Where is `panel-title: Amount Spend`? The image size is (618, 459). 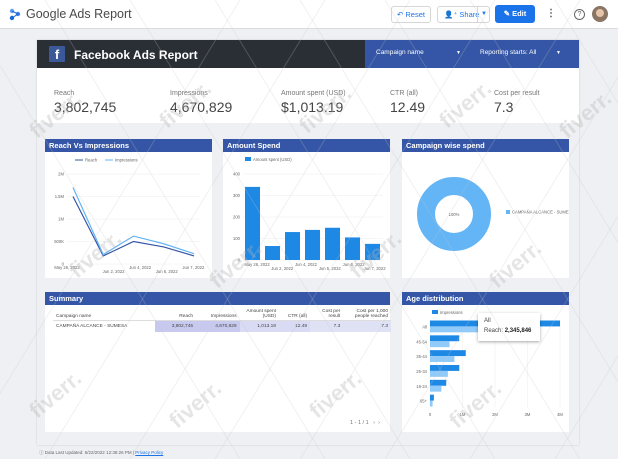 panel-title: Amount Spend is located at coordinates (306, 145).